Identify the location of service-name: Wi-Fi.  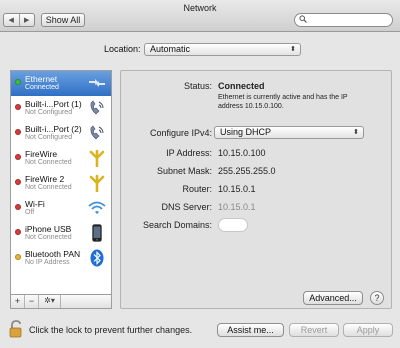
(35, 204).